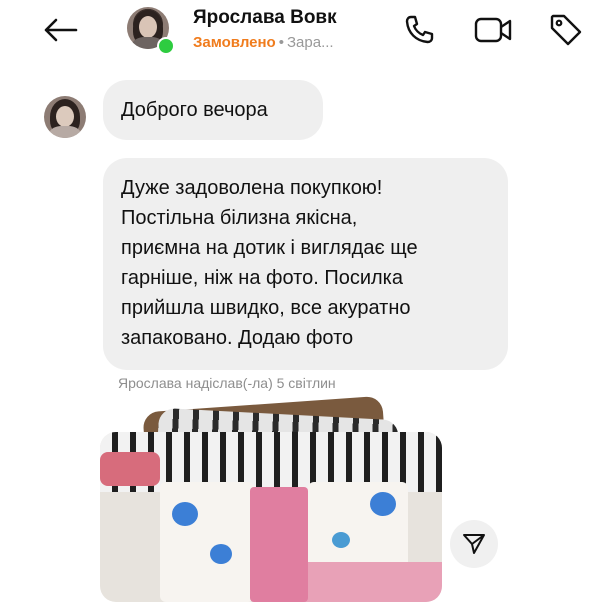  I want to click on back-button, so click(60, 30).